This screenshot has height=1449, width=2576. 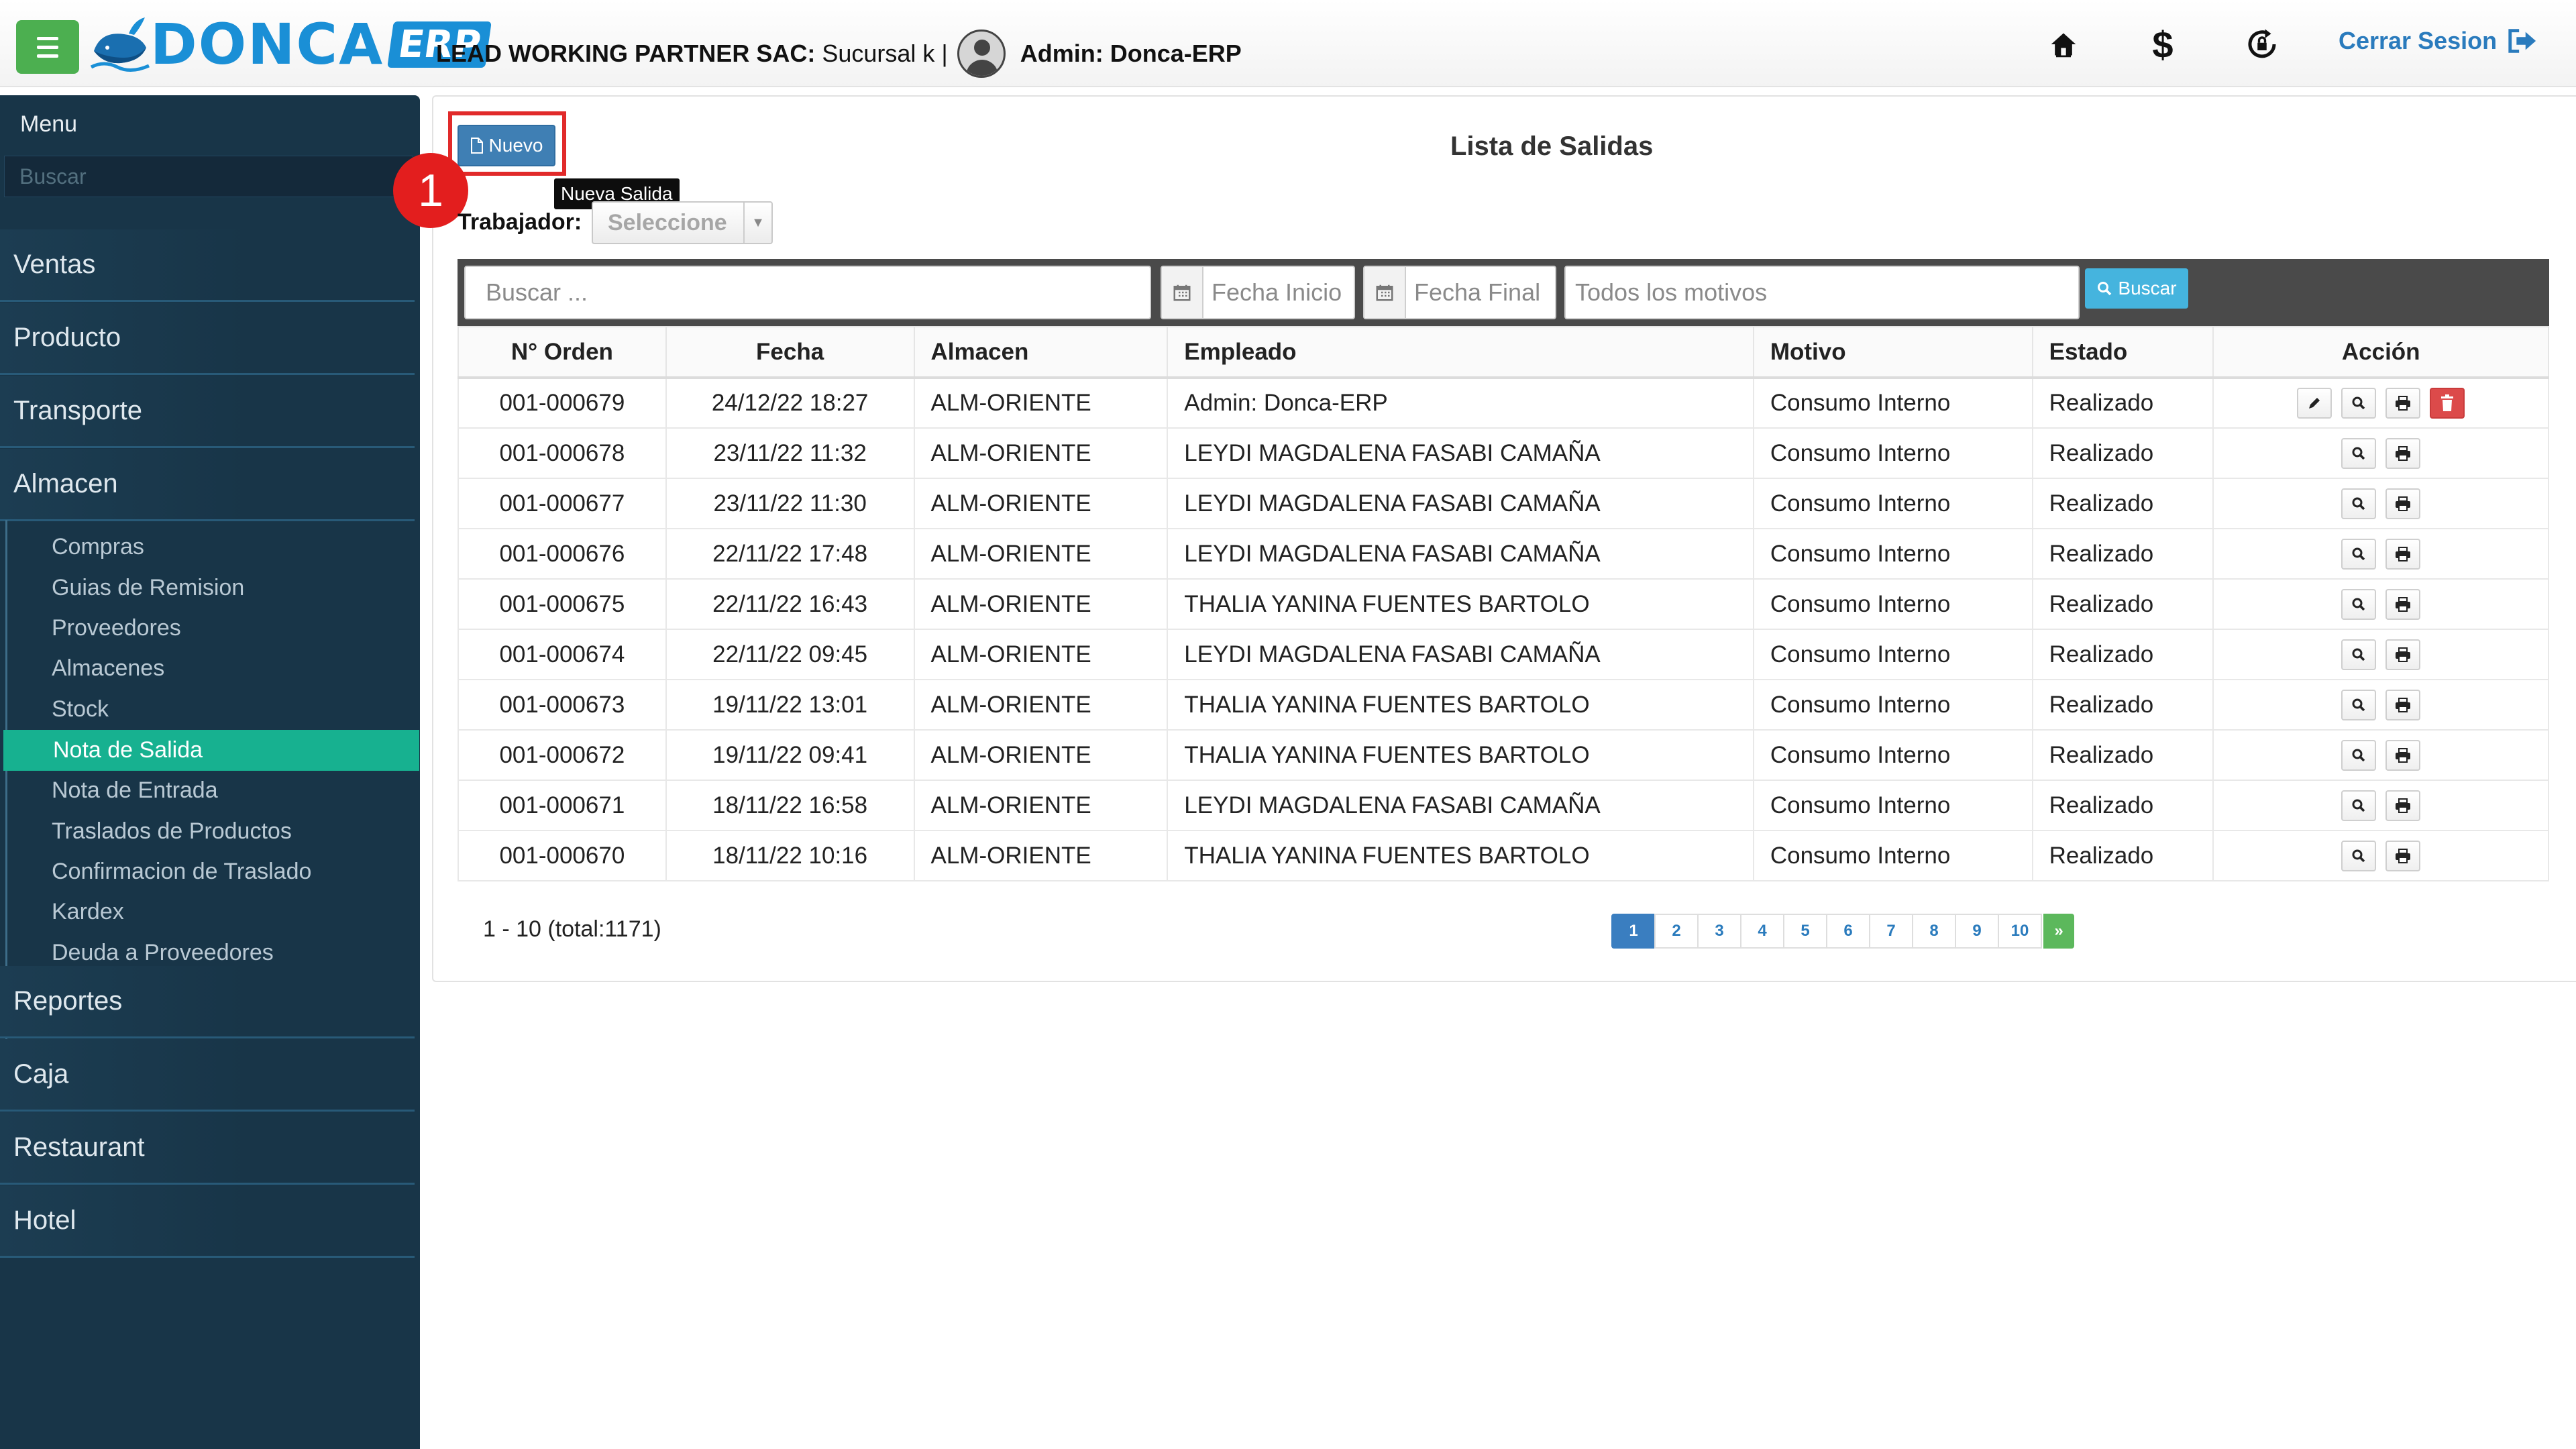 I want to click on page-button: 6, so click(x=1848, y=931).